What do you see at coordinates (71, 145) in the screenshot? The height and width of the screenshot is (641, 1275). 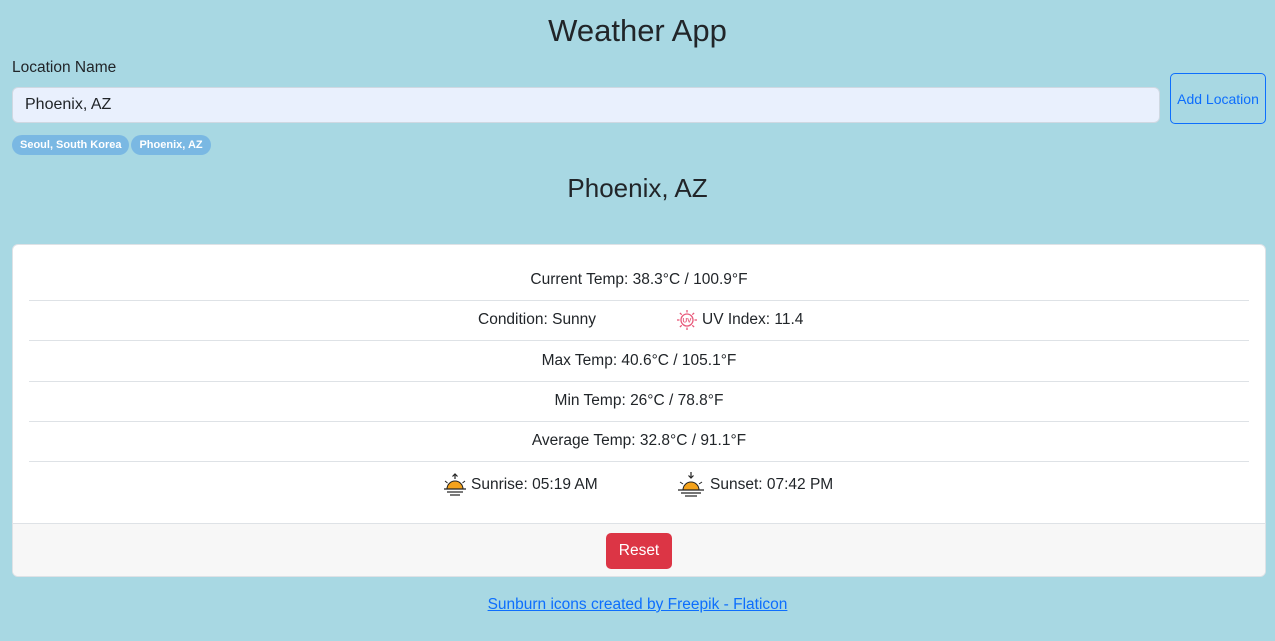 I see `location-chip-seoul: Seoul, South Korea` at bounding box center [71, 145].